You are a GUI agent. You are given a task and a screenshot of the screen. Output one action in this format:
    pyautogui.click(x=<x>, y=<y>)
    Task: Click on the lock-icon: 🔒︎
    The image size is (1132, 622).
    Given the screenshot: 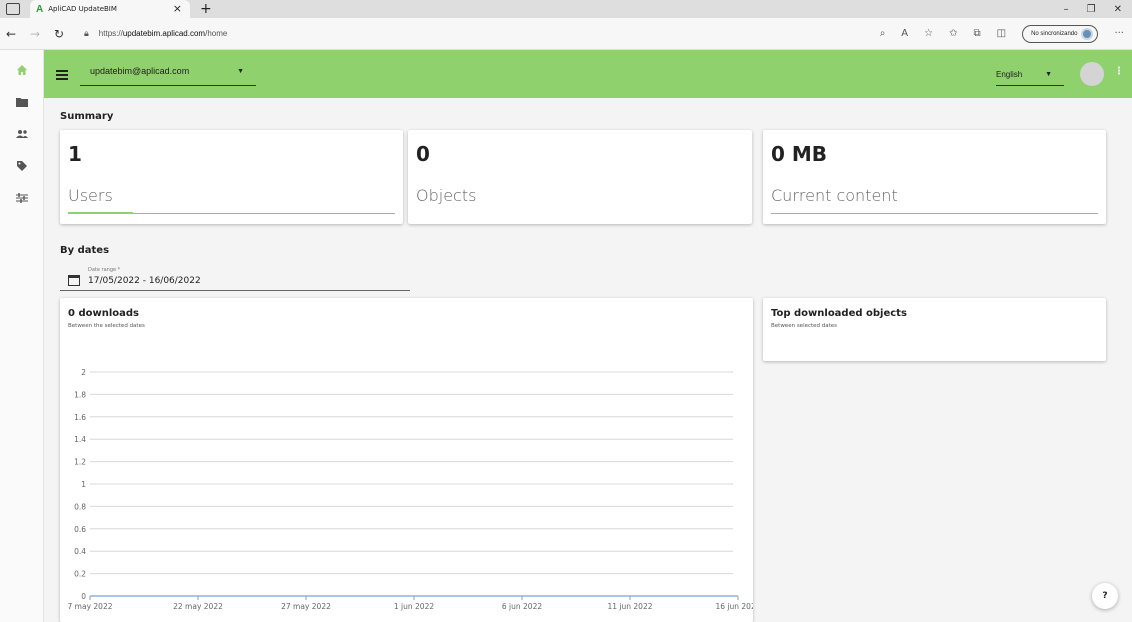 What is the action you would take?
    pyautogui.click(x=86, y=33)
    